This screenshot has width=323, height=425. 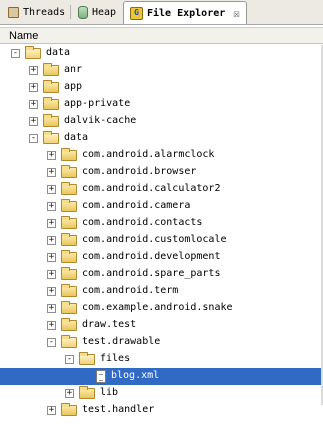 What do you see at coordinates (139, 171) in the screenshot?
I see `tree-item-label: com.android.browser` at bounding box center [139, 171].